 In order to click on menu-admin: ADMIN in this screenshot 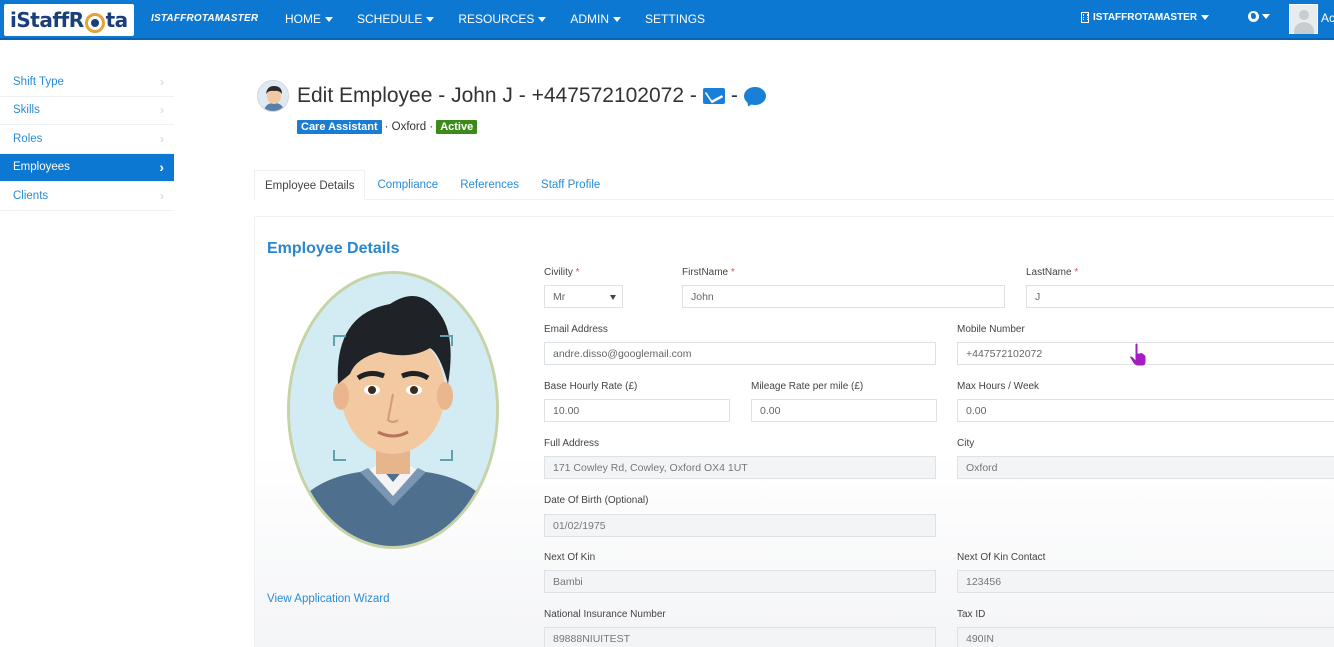, I will do `click(596, 19)`.